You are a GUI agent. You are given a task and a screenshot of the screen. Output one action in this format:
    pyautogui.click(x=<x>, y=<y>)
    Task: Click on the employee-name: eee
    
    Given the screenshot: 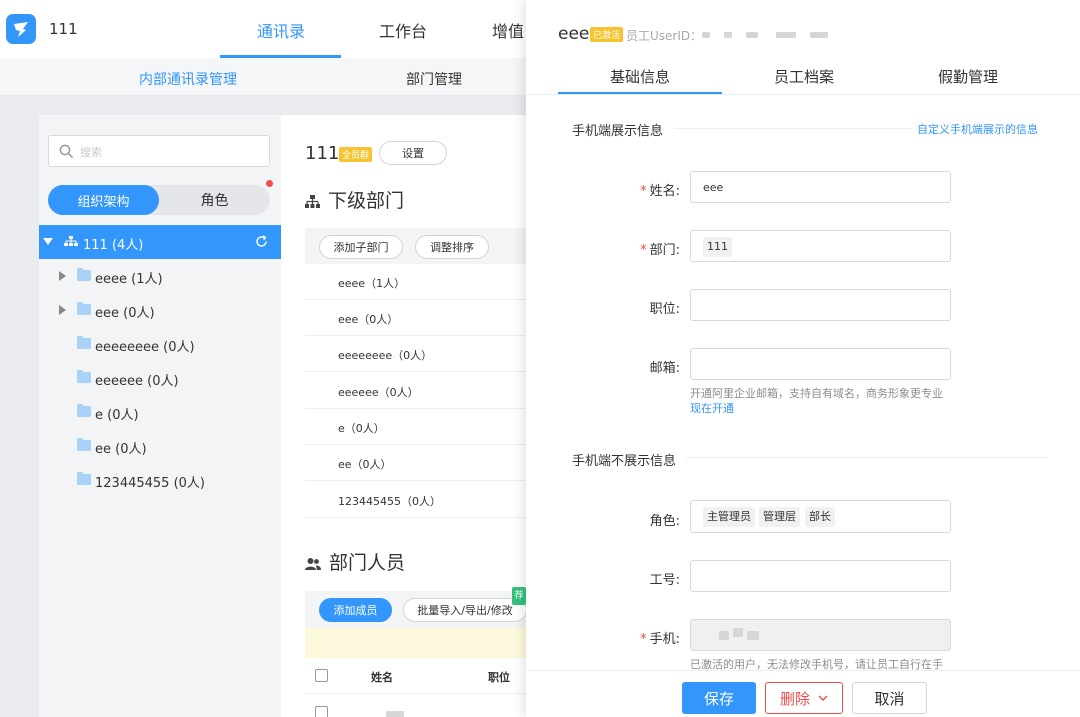 What is the action you would take?
    pyautogui.click(x=574, y=34)
    